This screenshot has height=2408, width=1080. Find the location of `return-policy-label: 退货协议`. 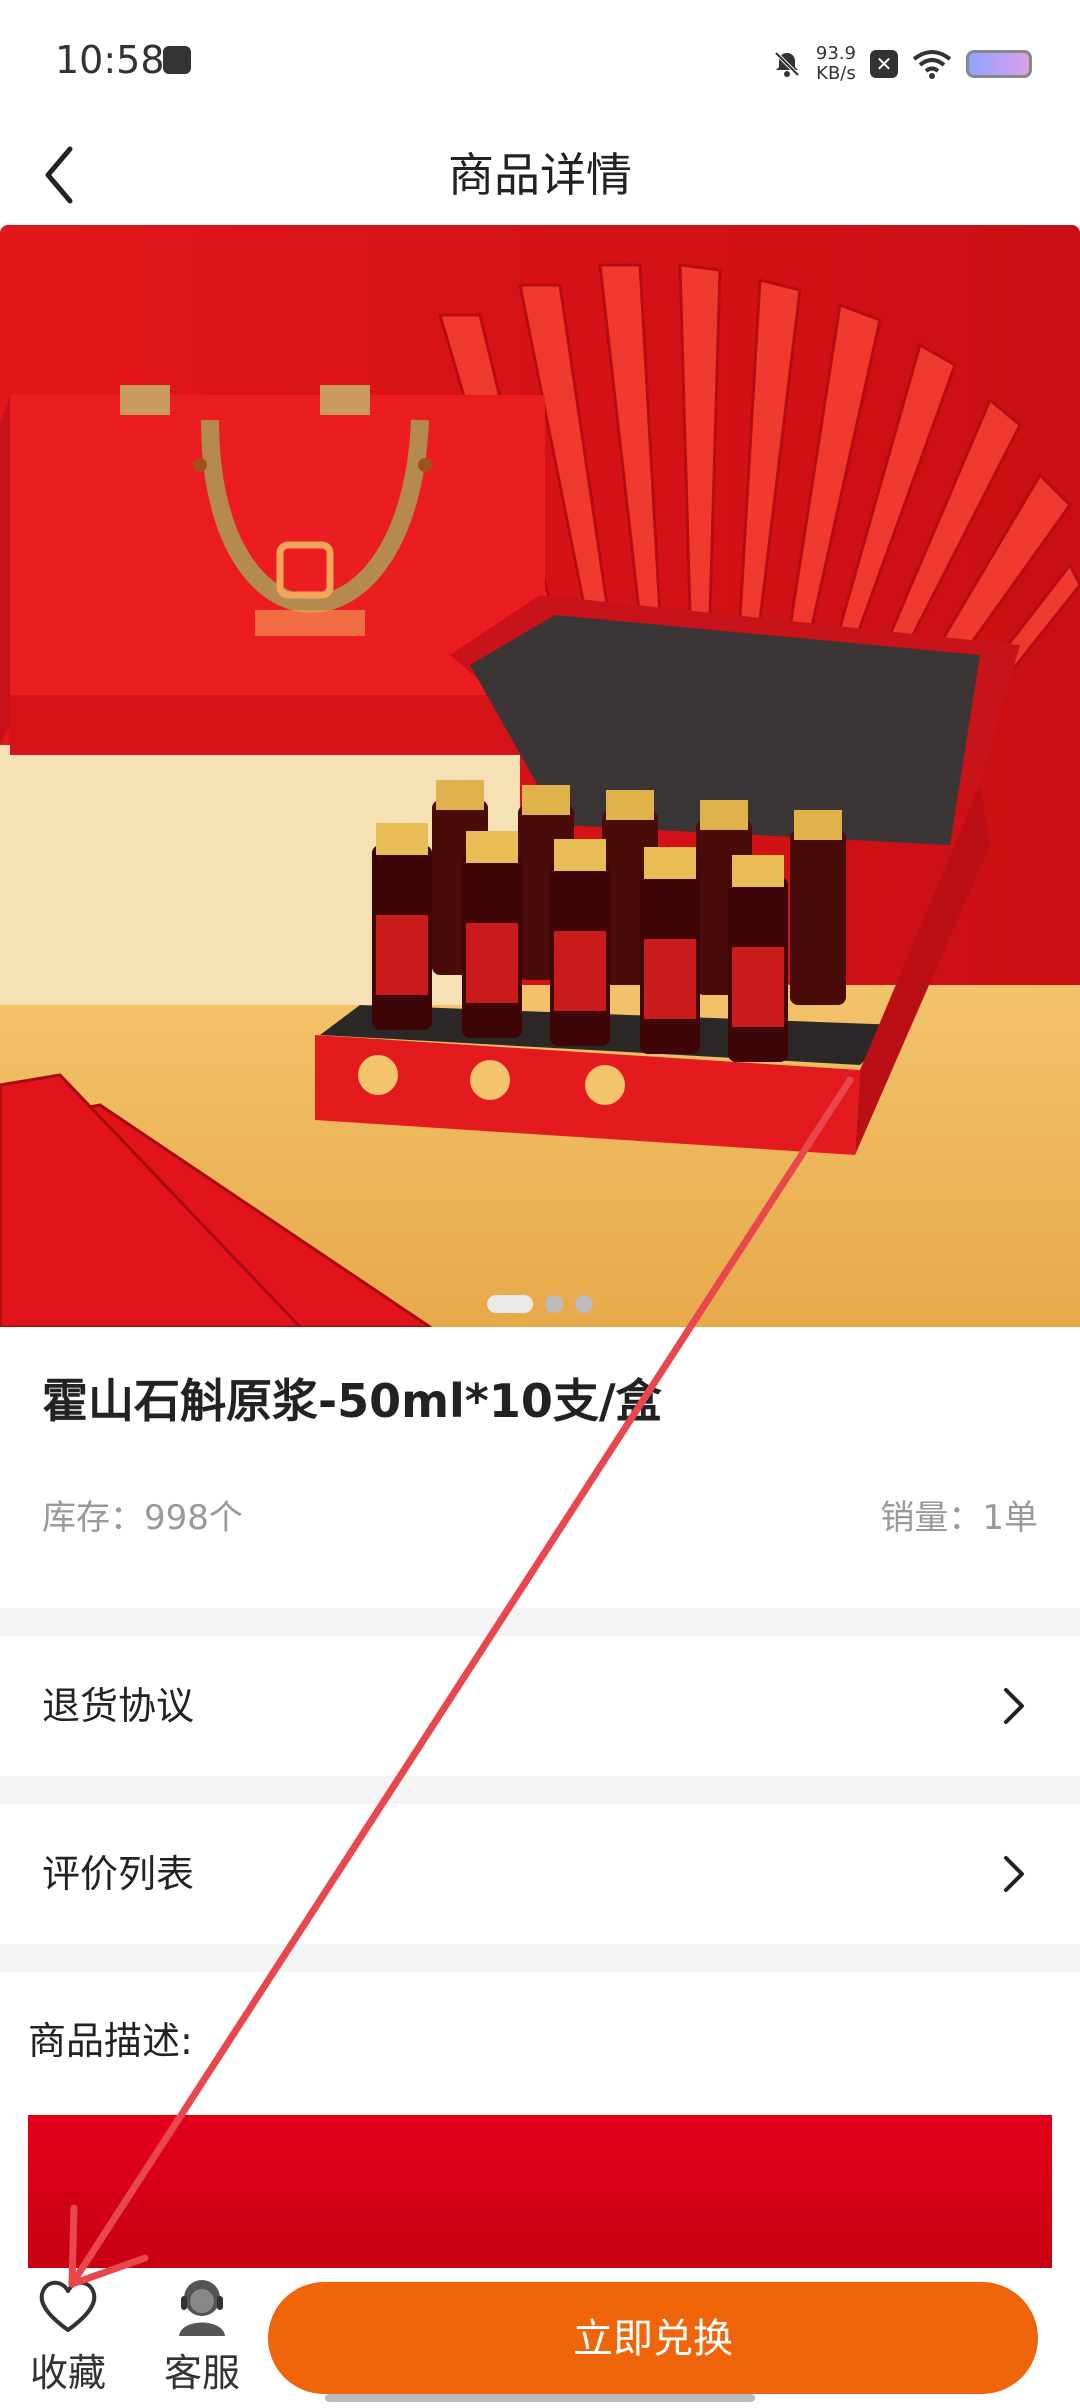

return-policy-label: 退货协议 is located at coordinates (118, 1706).